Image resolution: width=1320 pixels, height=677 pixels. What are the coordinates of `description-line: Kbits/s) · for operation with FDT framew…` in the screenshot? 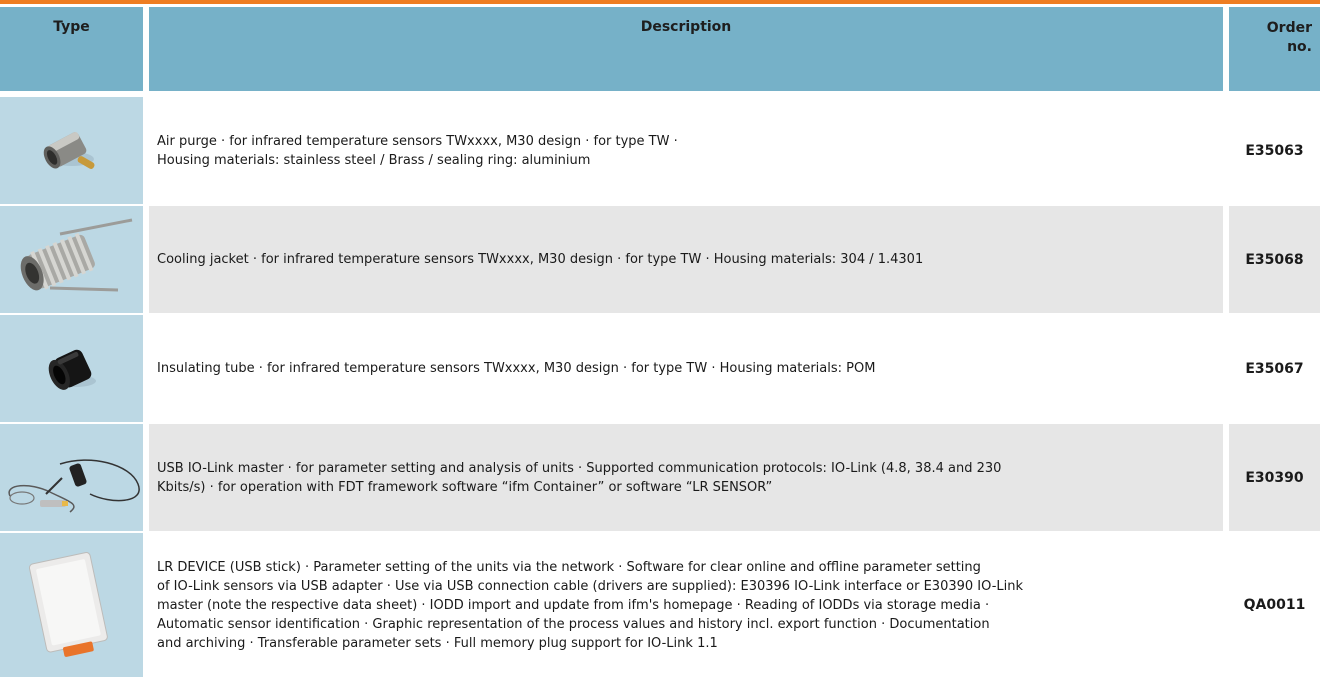 It's located at (465, 487).